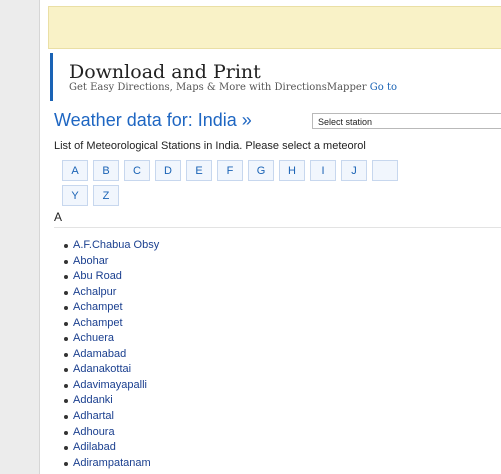 This screenshot has height=474, width=501. Describe the element at coordinates (75, 195) in the screenshot. I see `letter-button-y: Y` at that location.